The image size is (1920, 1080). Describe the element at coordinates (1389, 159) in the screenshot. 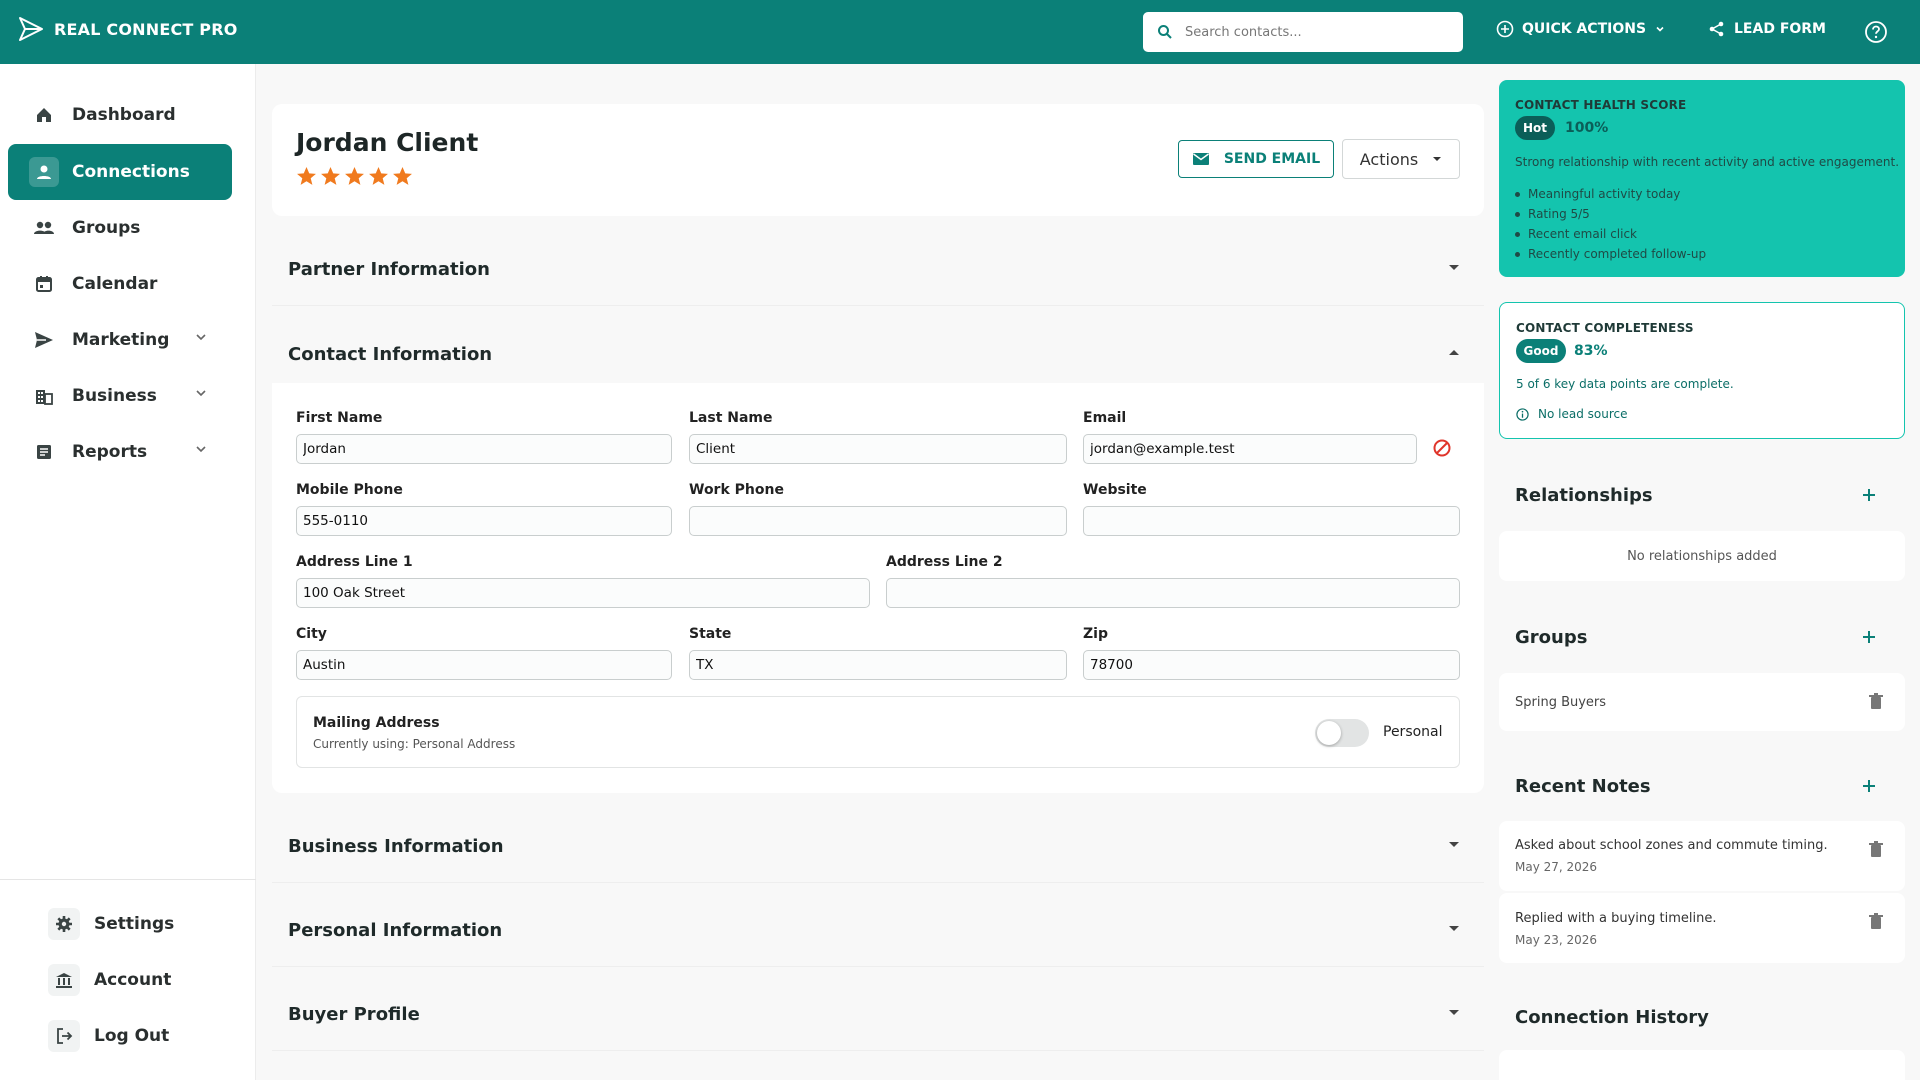

I see `actions-label: Actions` at that location.